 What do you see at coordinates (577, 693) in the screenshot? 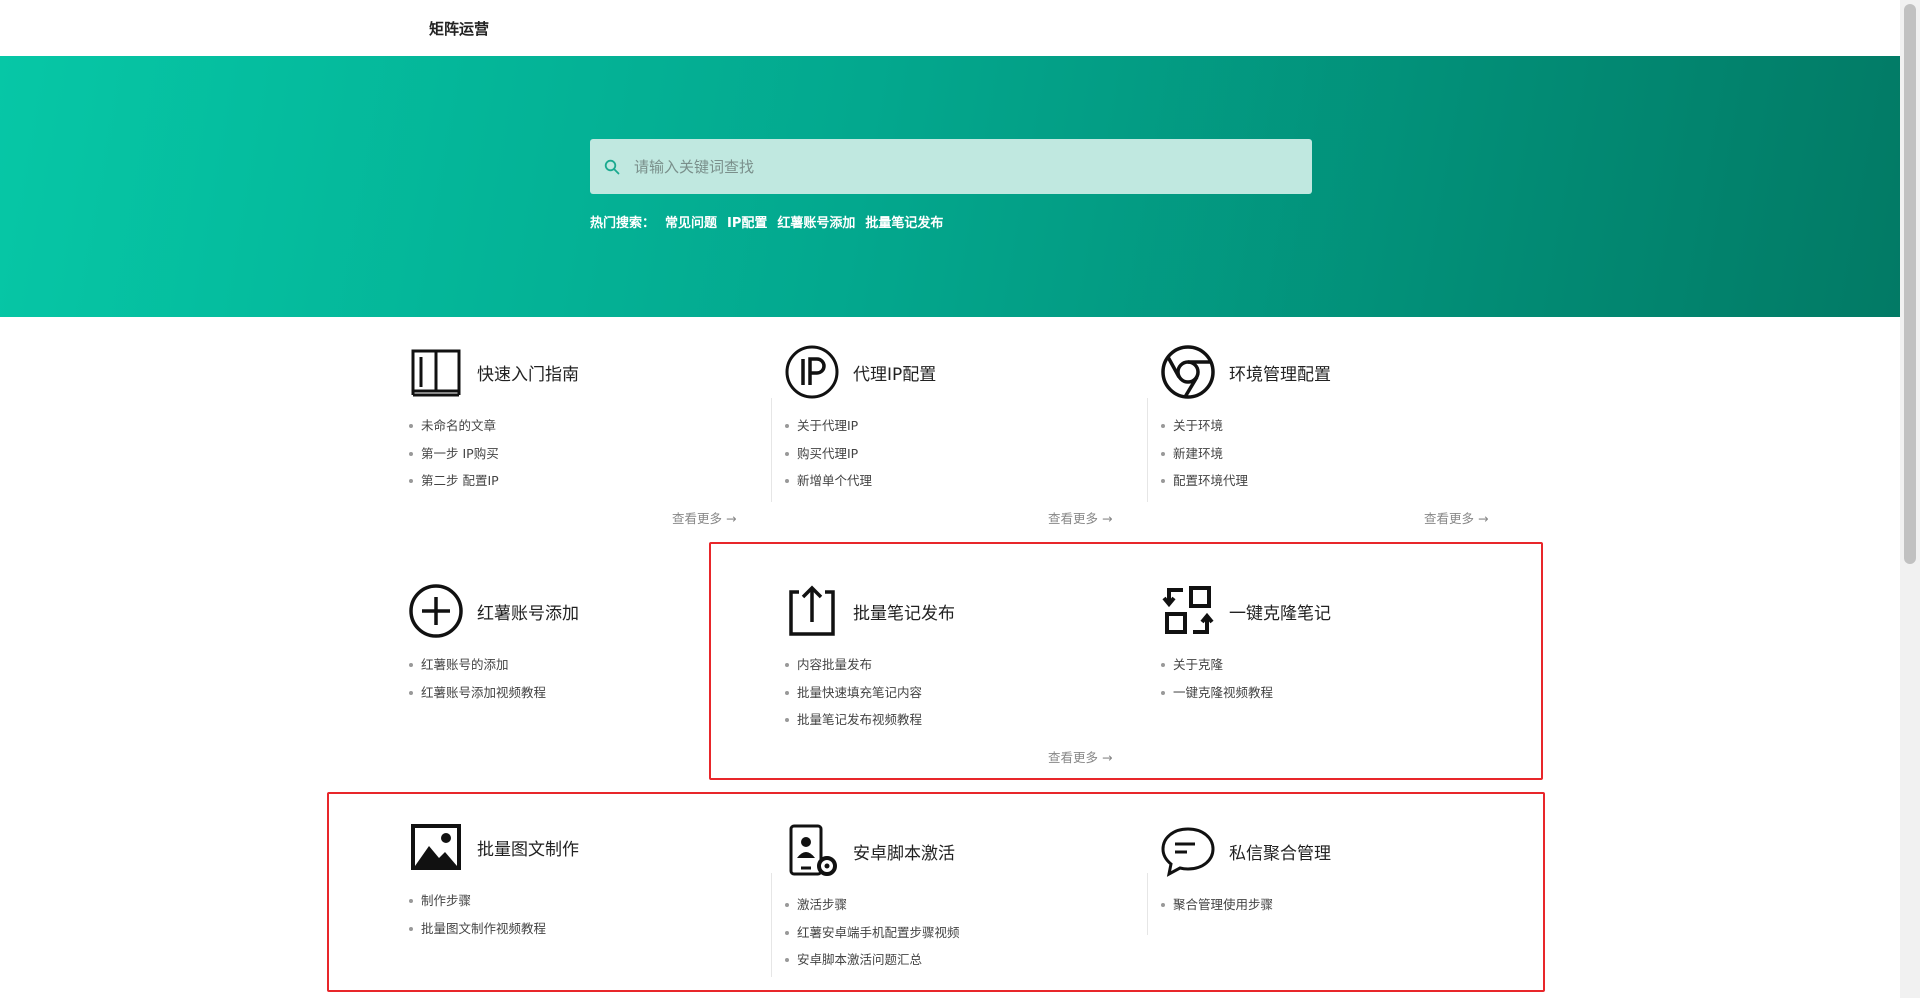
I see `article-link: 红薯账号添加视频教程` at bounding box center [577, 693].